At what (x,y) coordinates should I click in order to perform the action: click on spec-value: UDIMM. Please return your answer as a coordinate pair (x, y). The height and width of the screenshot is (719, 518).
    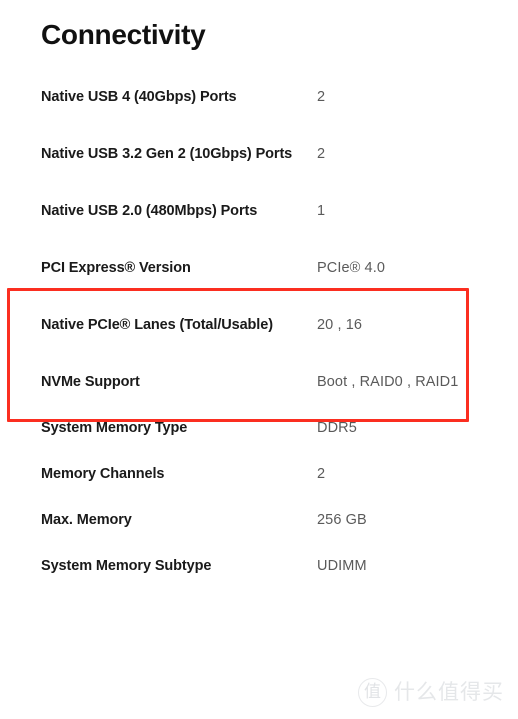
    Looking at the image, I should click on (342, 566).